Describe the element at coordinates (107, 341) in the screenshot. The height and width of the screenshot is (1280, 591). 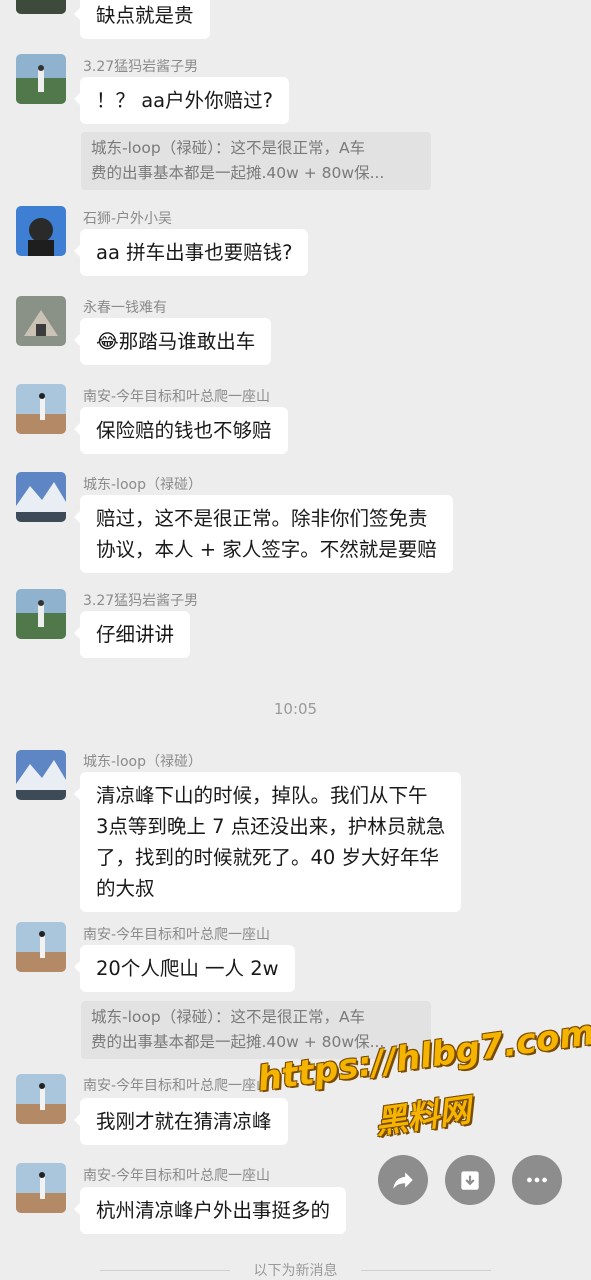
I see `laughing-emoji-icon: 😂` at that location.